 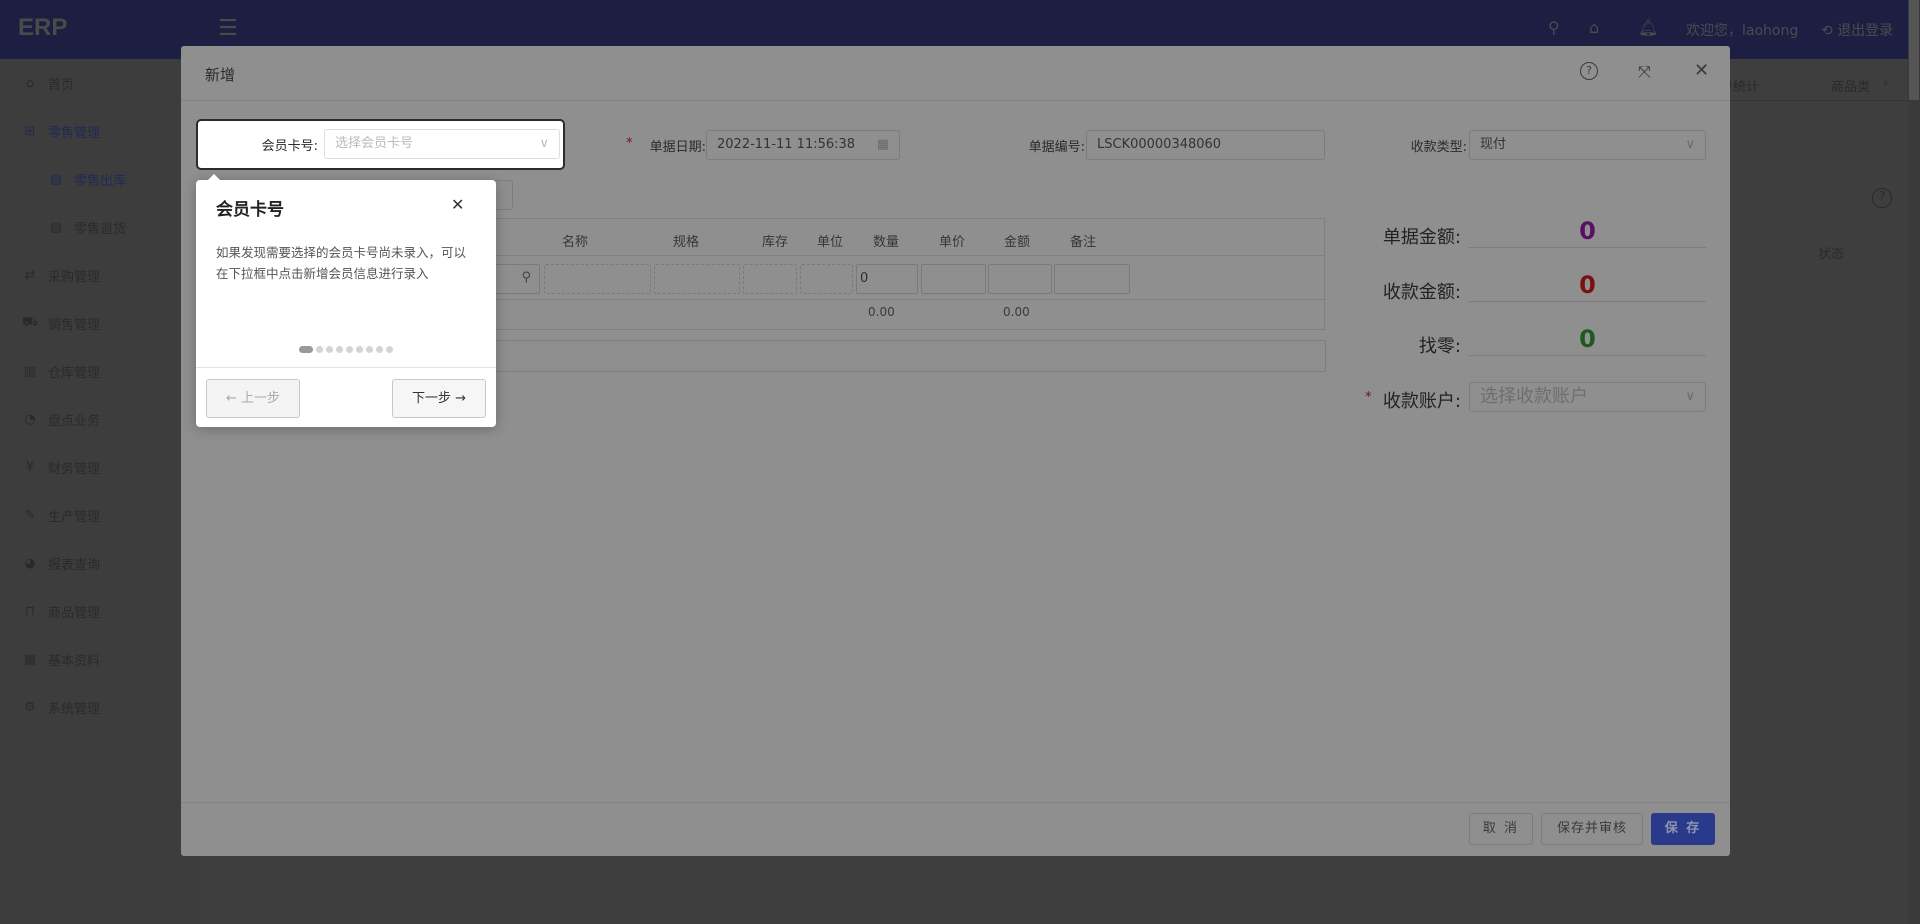 I want to click on gear-icon: ⚙, so click(x=30, y=707).